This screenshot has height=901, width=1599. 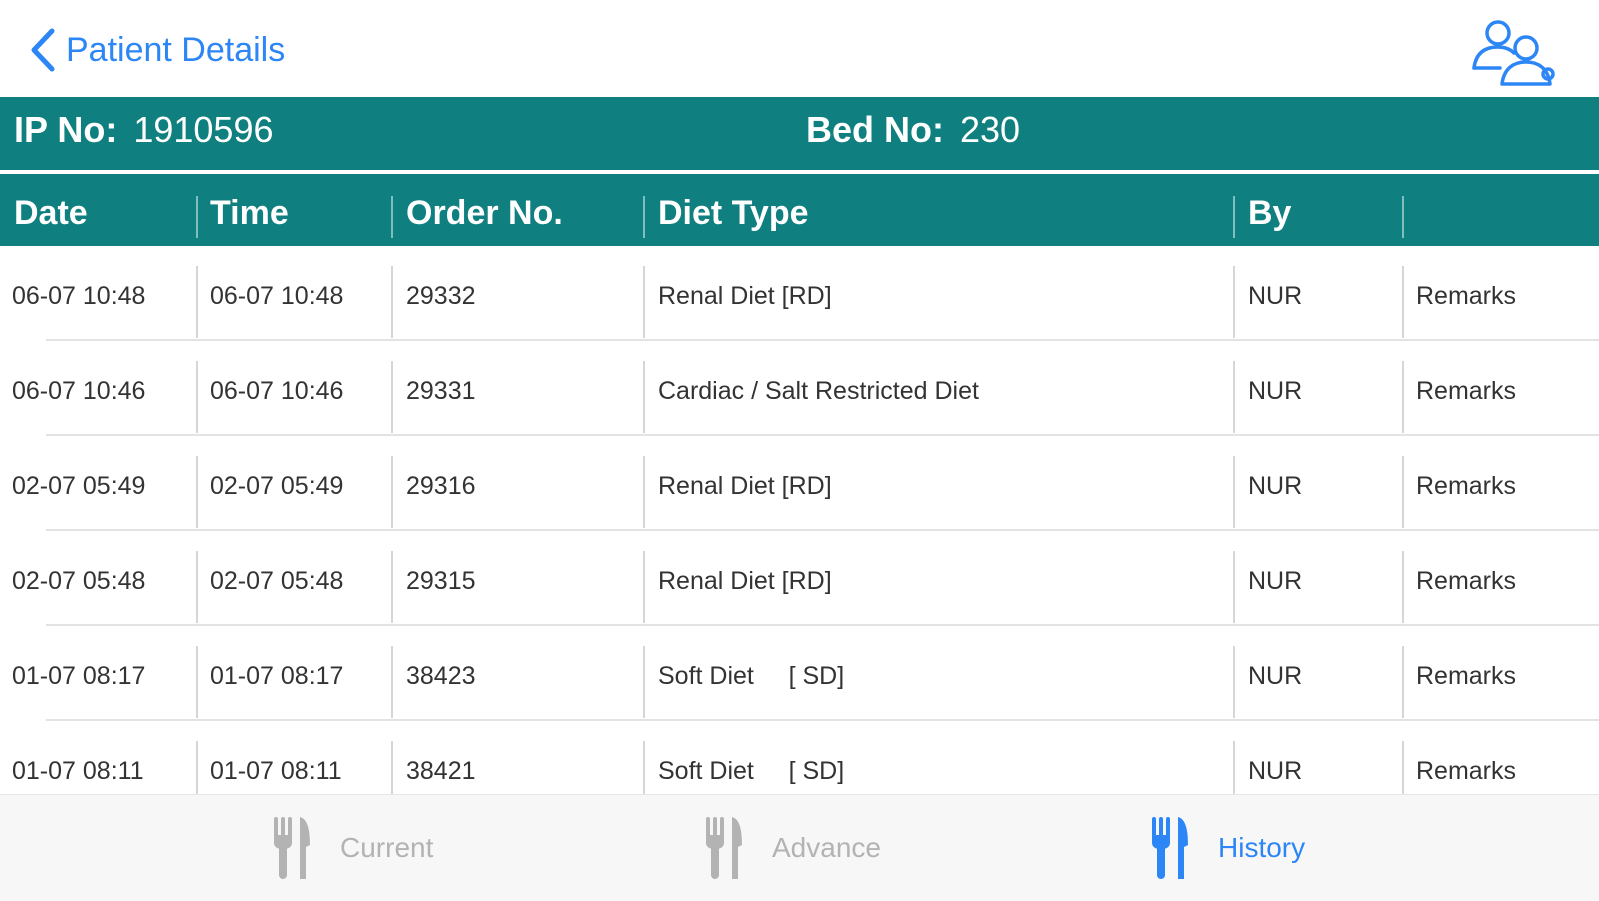 What do you see at coordinates (277, 676) in the screenshot?
I see `cell-time: 01-07 08:17` at bounding box center [277, 676].